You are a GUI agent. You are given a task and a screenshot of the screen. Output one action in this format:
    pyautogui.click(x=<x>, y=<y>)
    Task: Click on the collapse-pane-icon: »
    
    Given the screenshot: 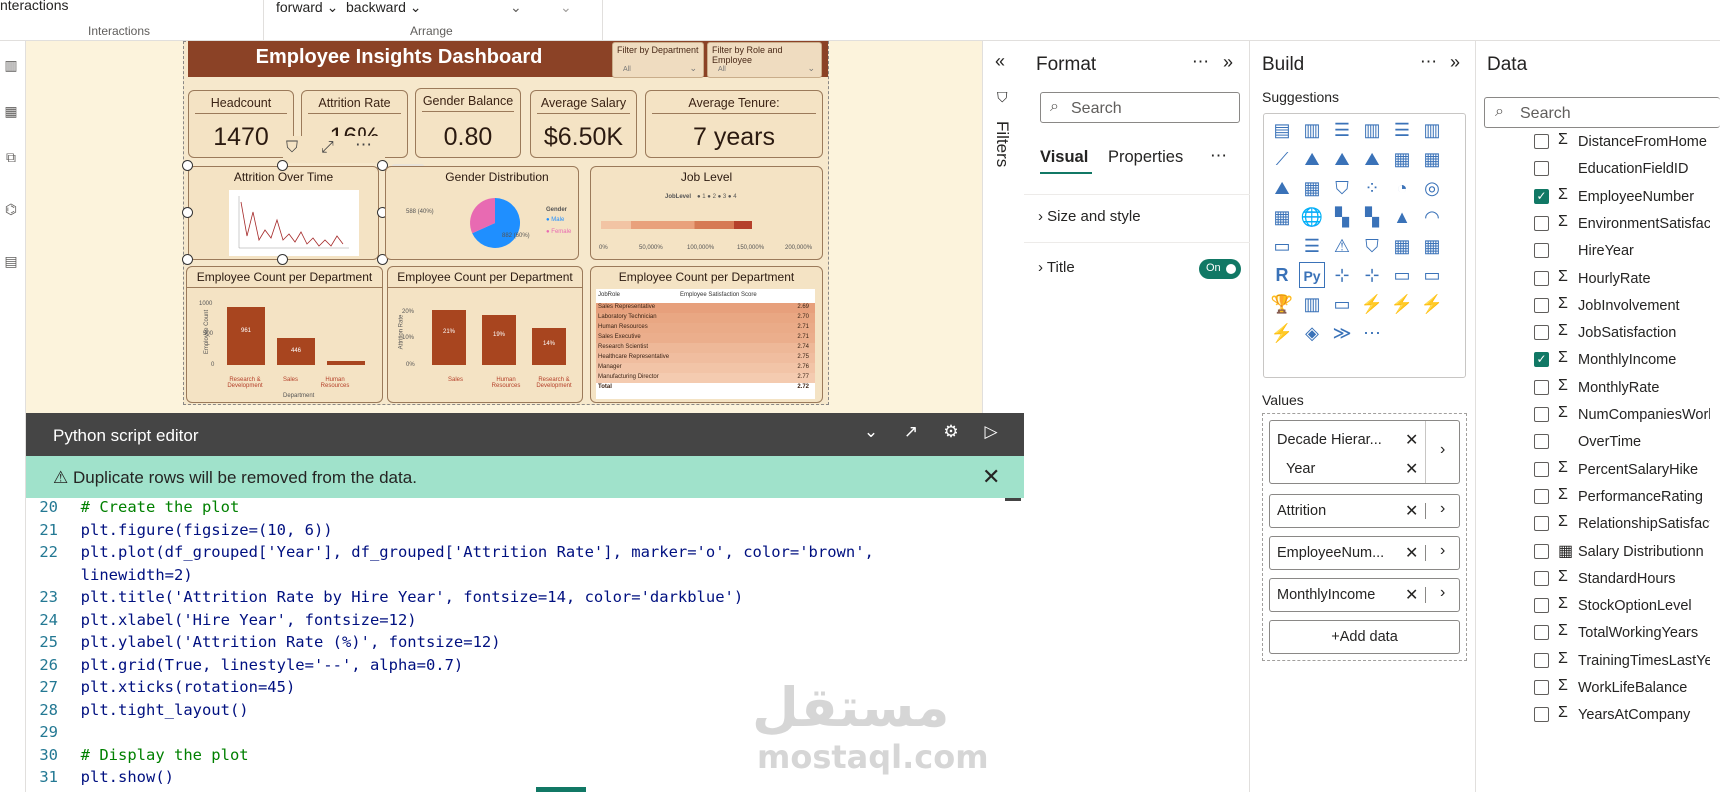 What is the action you would take?
    pyautogui.click(x=1228, y=62)
    